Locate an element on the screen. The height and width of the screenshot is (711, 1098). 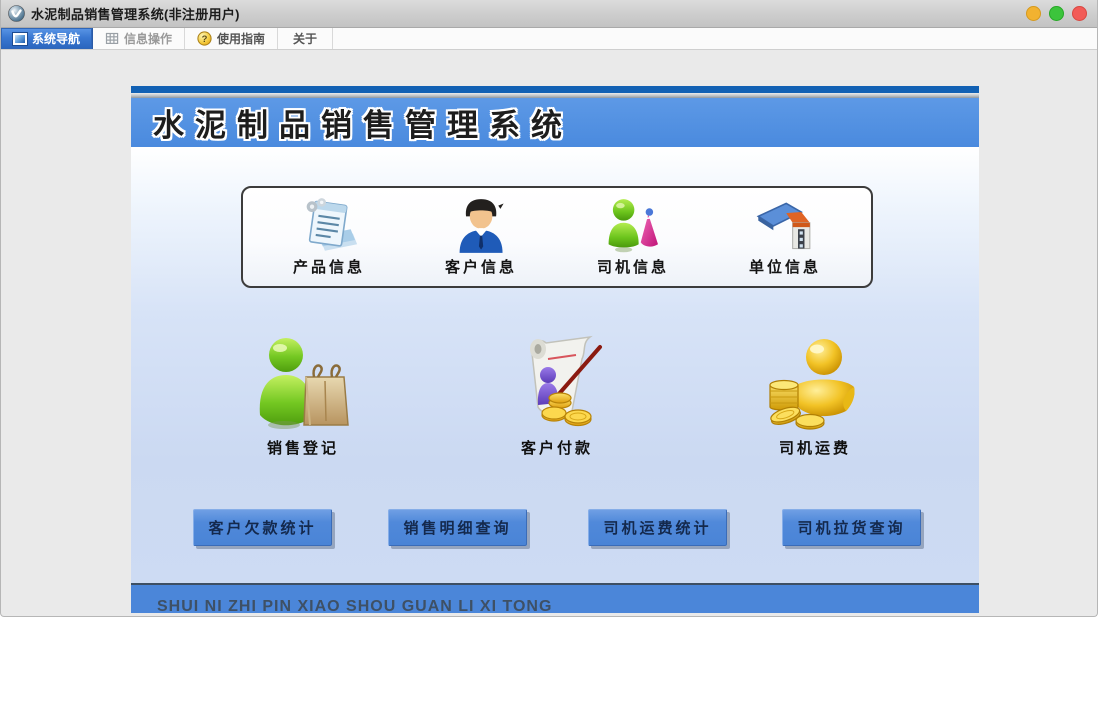
tab-label: 关于 is located at coordinates (305, 39).